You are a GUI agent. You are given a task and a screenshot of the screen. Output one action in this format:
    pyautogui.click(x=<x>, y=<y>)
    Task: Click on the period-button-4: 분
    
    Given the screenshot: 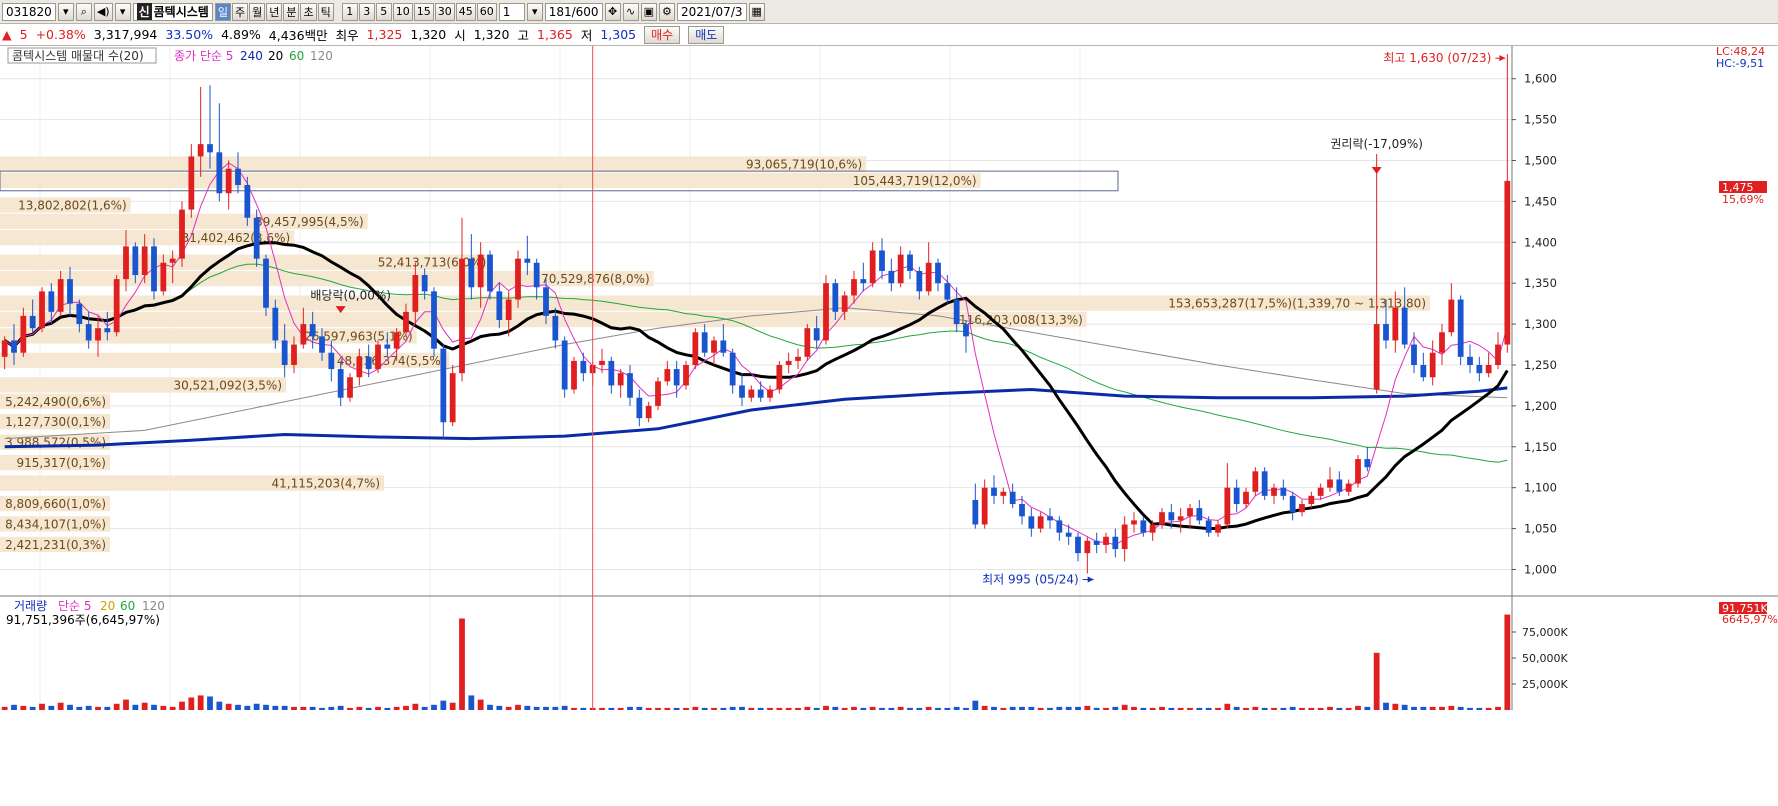 What is the action you would take?
    pyautogui.click(x=291, y=11)
    